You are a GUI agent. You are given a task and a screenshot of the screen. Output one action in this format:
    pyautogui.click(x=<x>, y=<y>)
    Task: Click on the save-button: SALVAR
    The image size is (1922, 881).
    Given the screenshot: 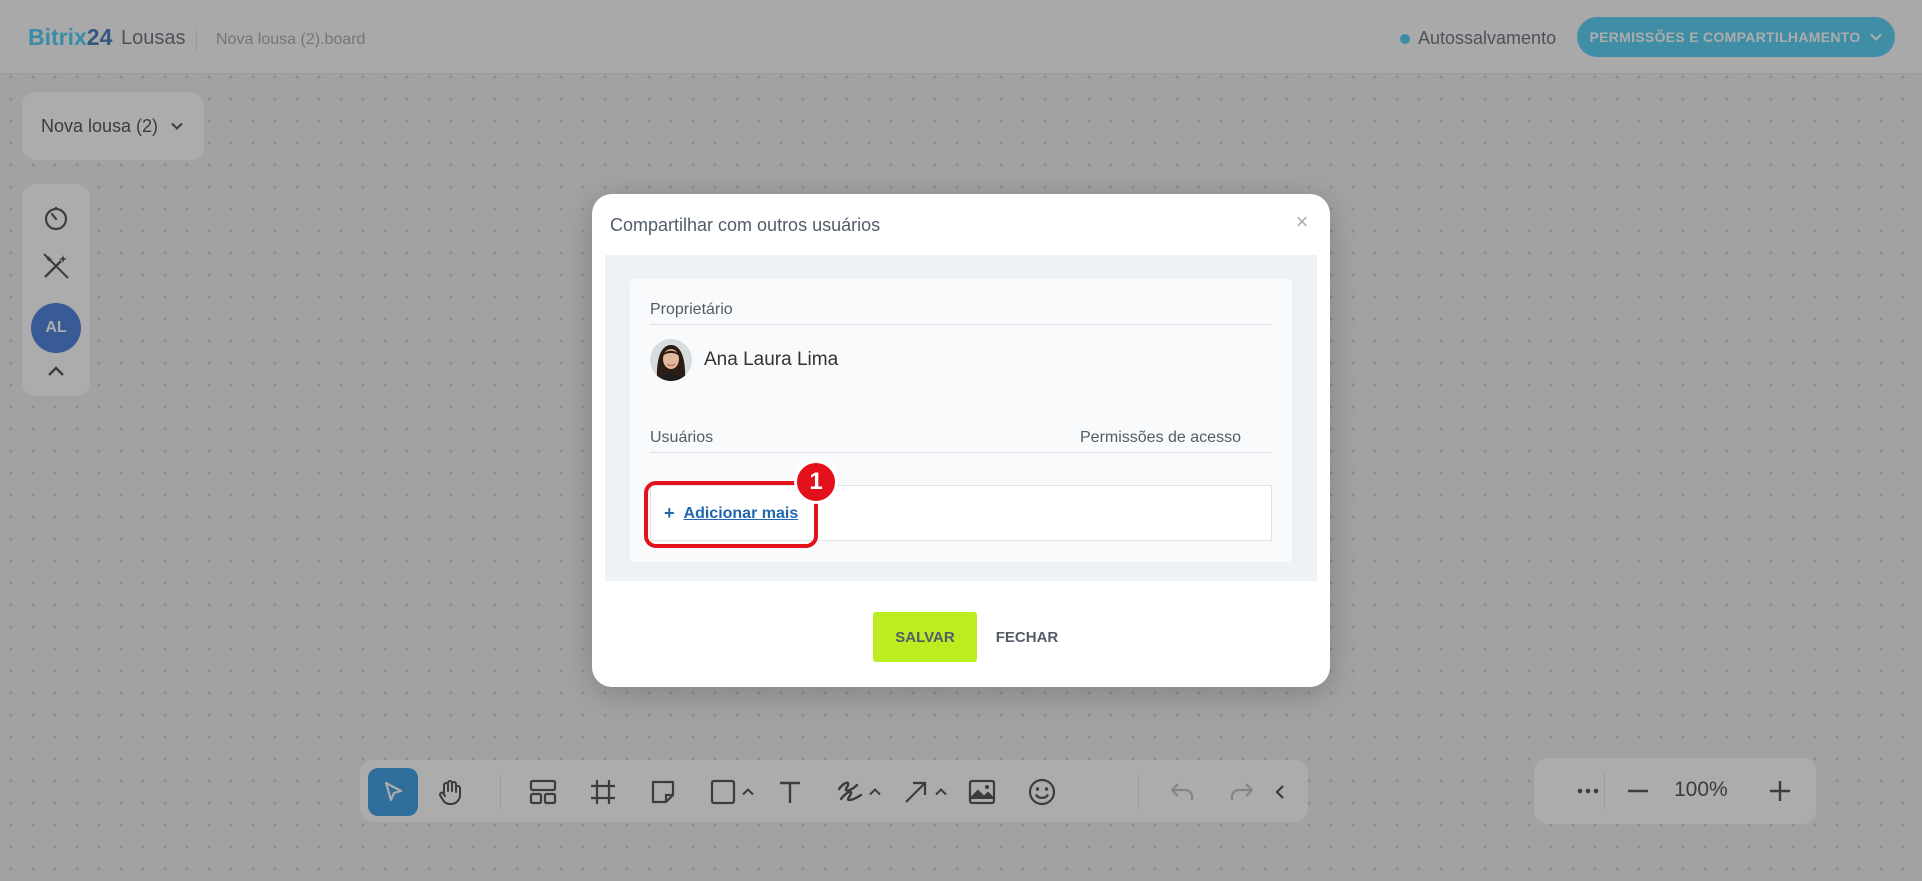 What is the action you would take?
    pyautogui.click(x=925, y=637)
    